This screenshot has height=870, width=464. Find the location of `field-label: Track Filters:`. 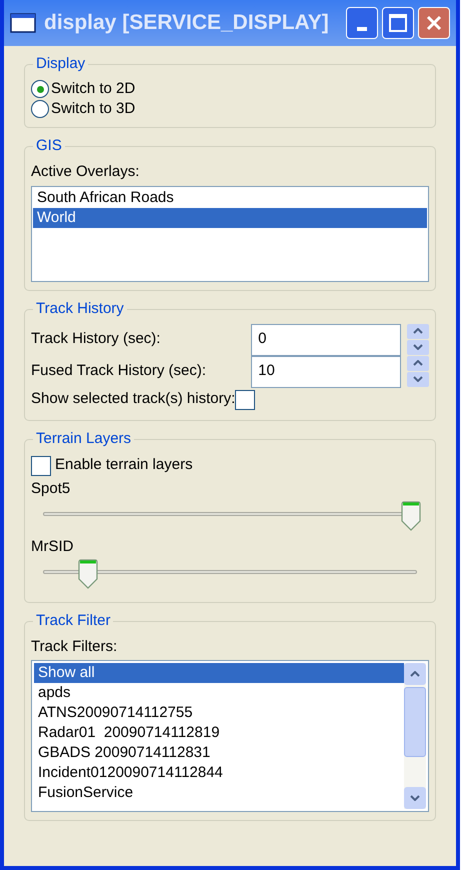

field-label: Track Filters: is located at coordinates (74, 646).